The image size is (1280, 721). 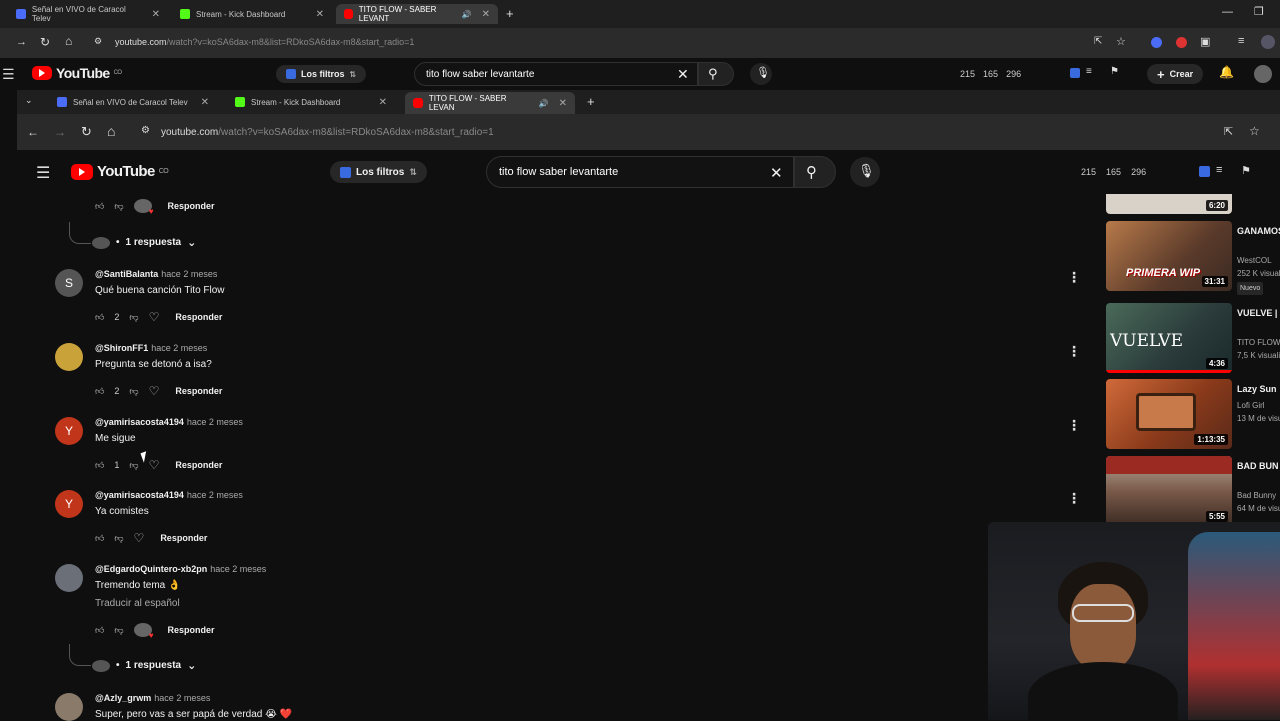 What do you see at coordinates (1205, 41) in the screenshot?
I see `extensions-puzzle-icon: ▣` at bounding box center [1205, 41].